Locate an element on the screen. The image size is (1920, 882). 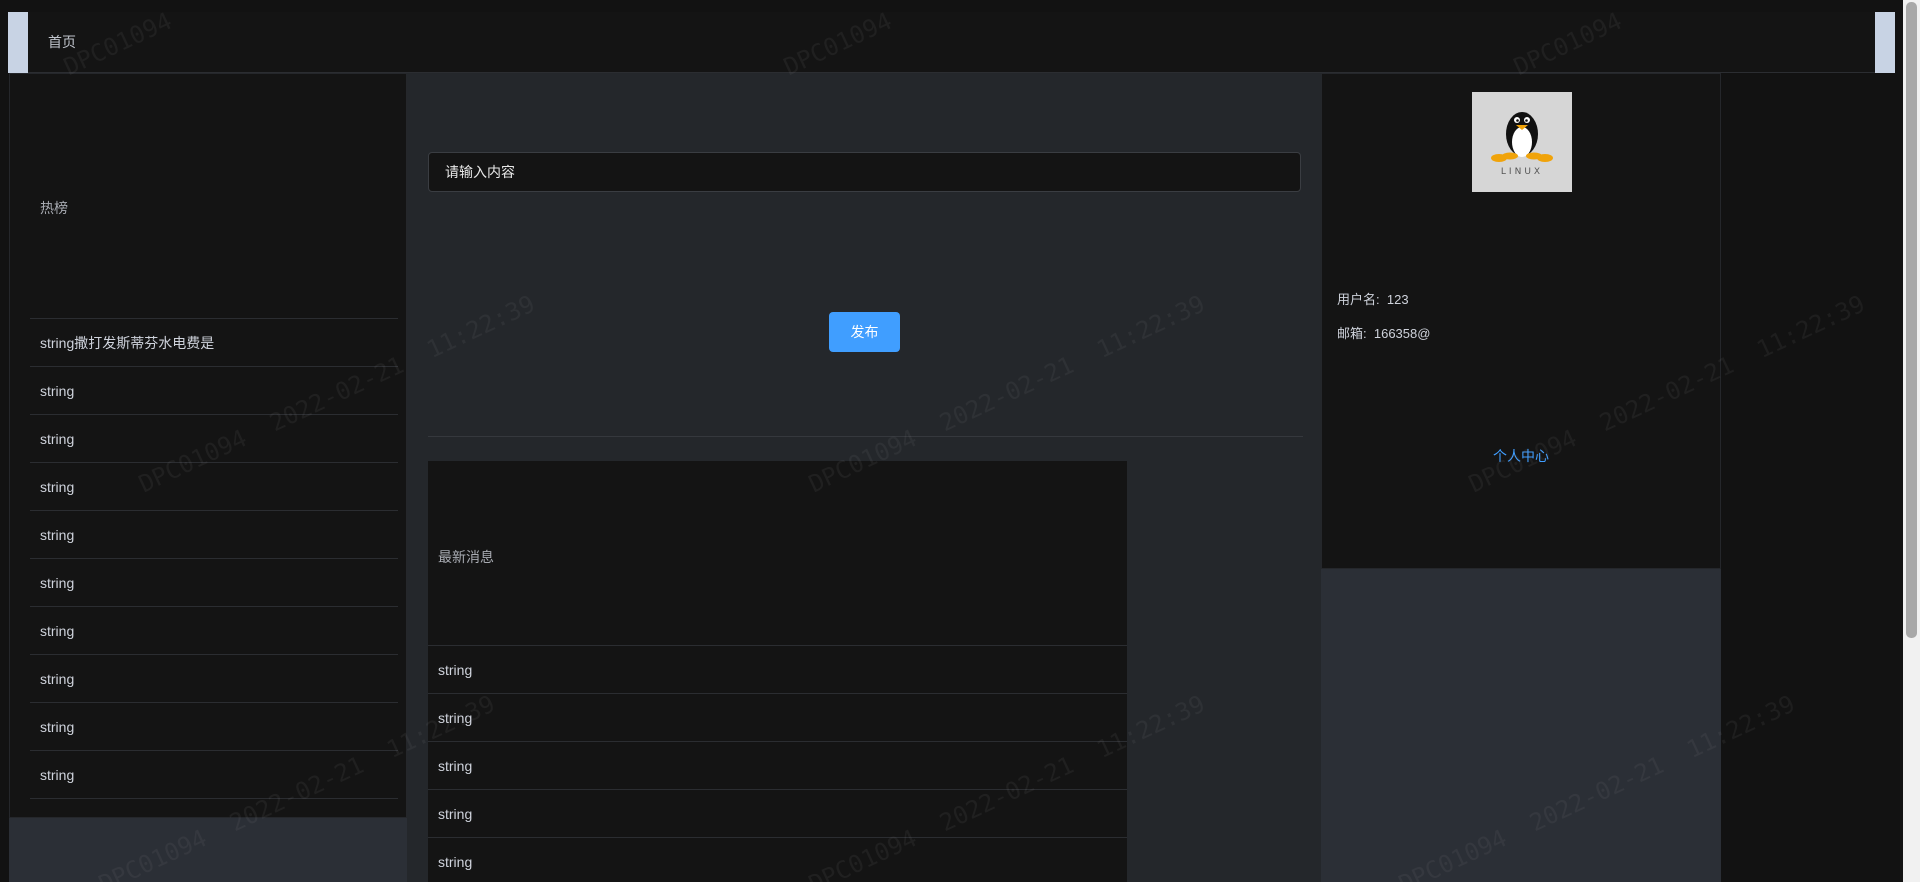
header: 首页 is located at coordinates (951, 42).